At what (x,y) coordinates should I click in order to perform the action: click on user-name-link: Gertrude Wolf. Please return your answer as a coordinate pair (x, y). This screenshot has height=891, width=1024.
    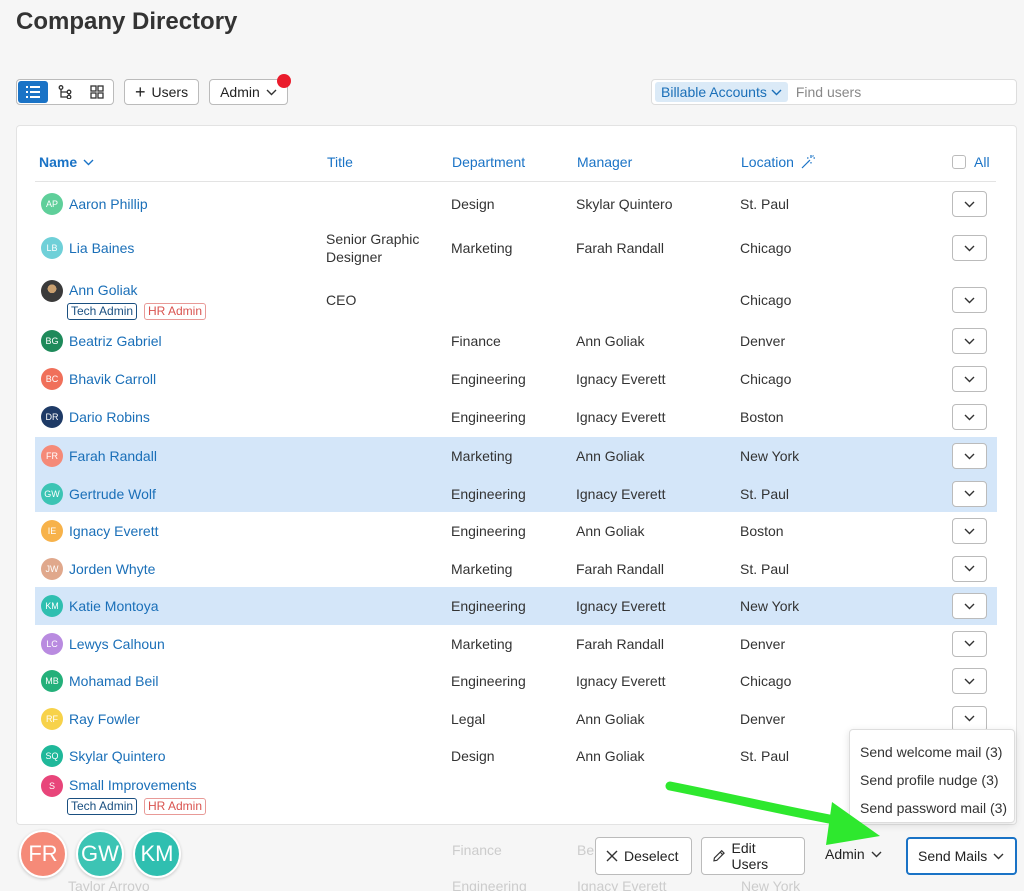
    Looking at the image, I should click on (112, 494).